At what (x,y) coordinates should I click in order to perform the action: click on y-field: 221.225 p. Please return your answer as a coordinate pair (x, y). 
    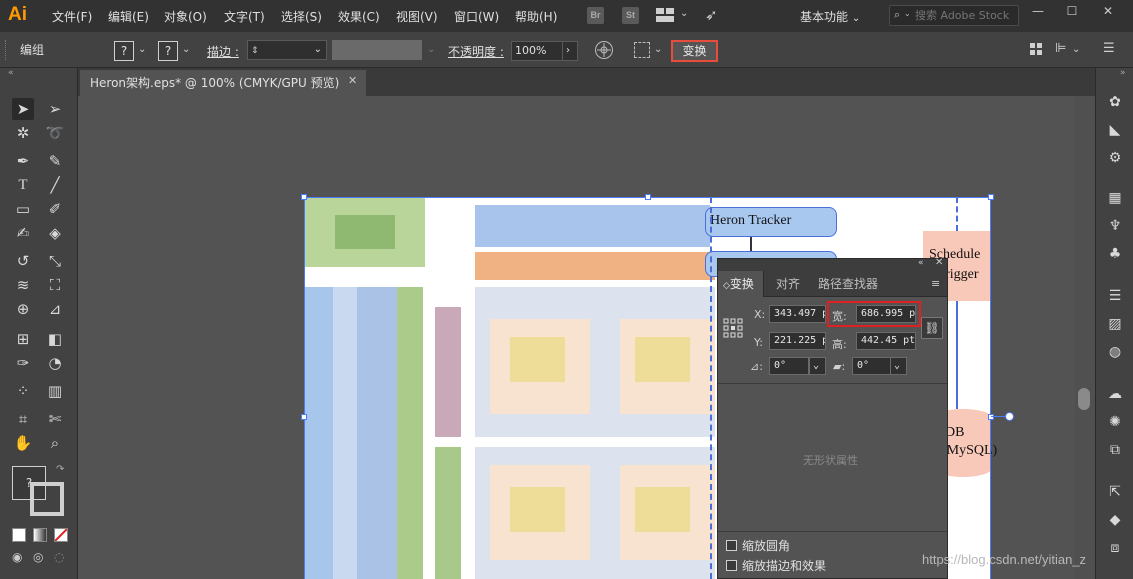
    Looking at the image, I should click on (797, 341).